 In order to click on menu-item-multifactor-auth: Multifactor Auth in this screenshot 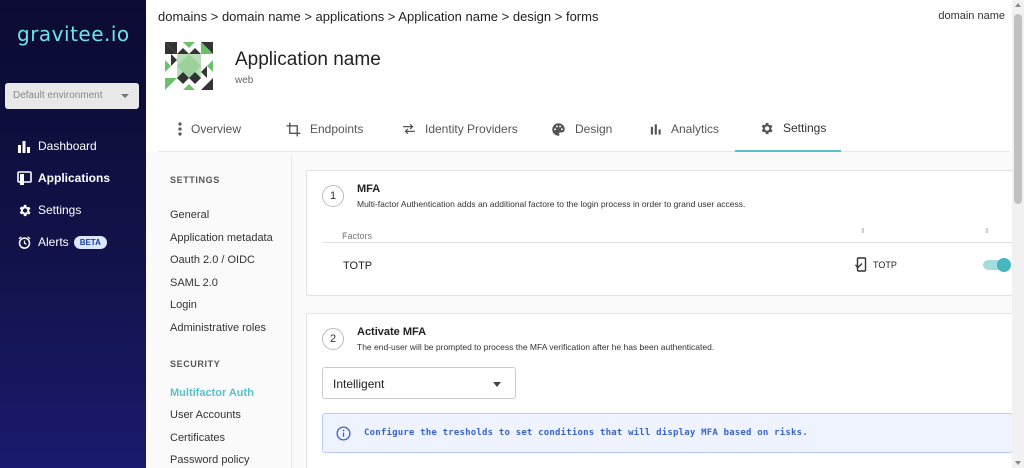, I will do `click(212, 393)`.